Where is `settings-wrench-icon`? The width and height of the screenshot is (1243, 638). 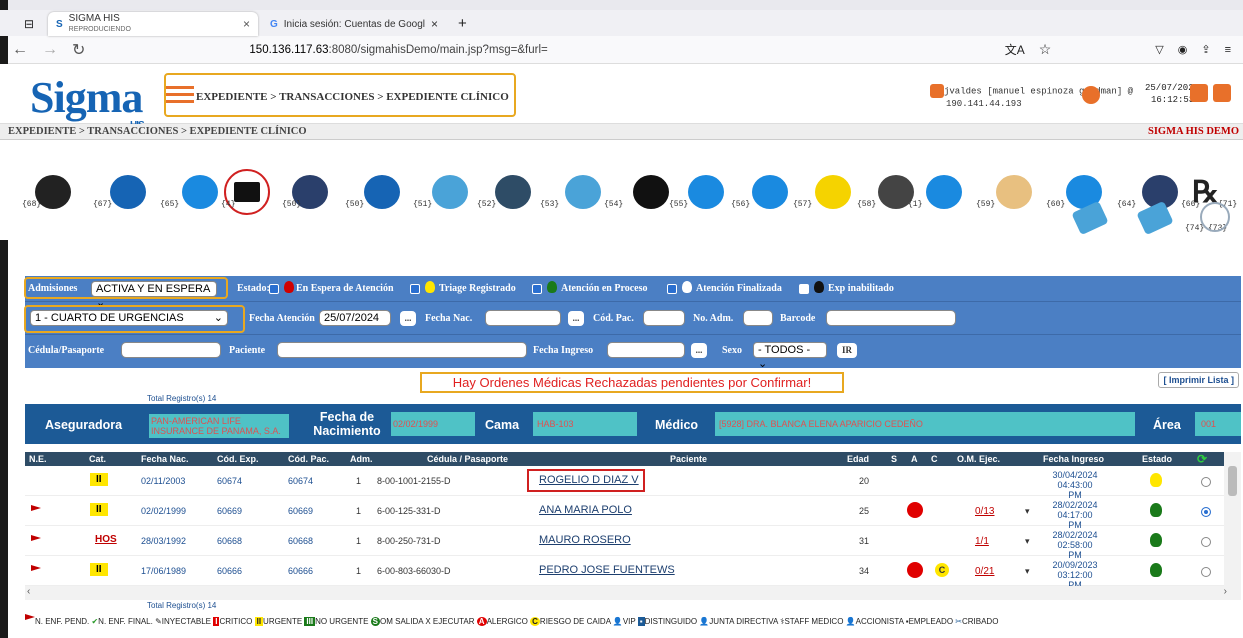 settings-wrench-icon is located at coordinates (1199, 93).